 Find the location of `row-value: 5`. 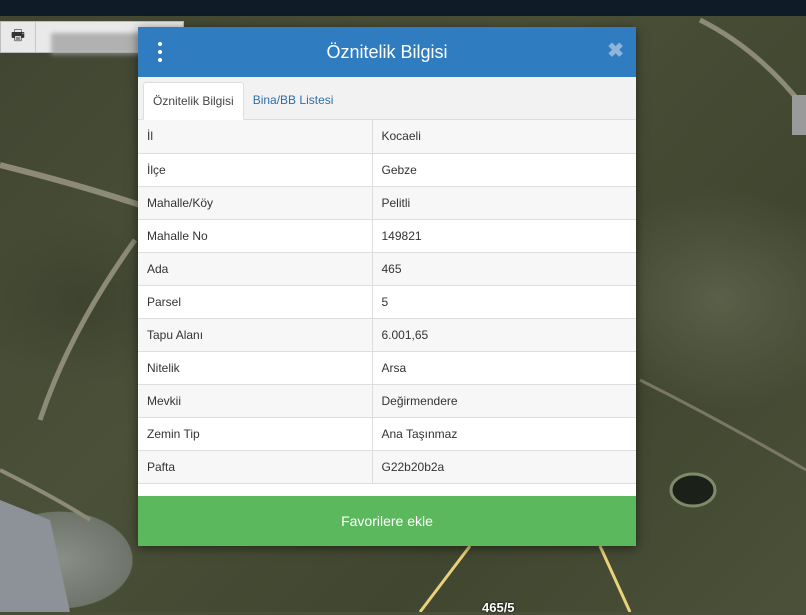

row-value: 5 is located at coordinates (504, 302).